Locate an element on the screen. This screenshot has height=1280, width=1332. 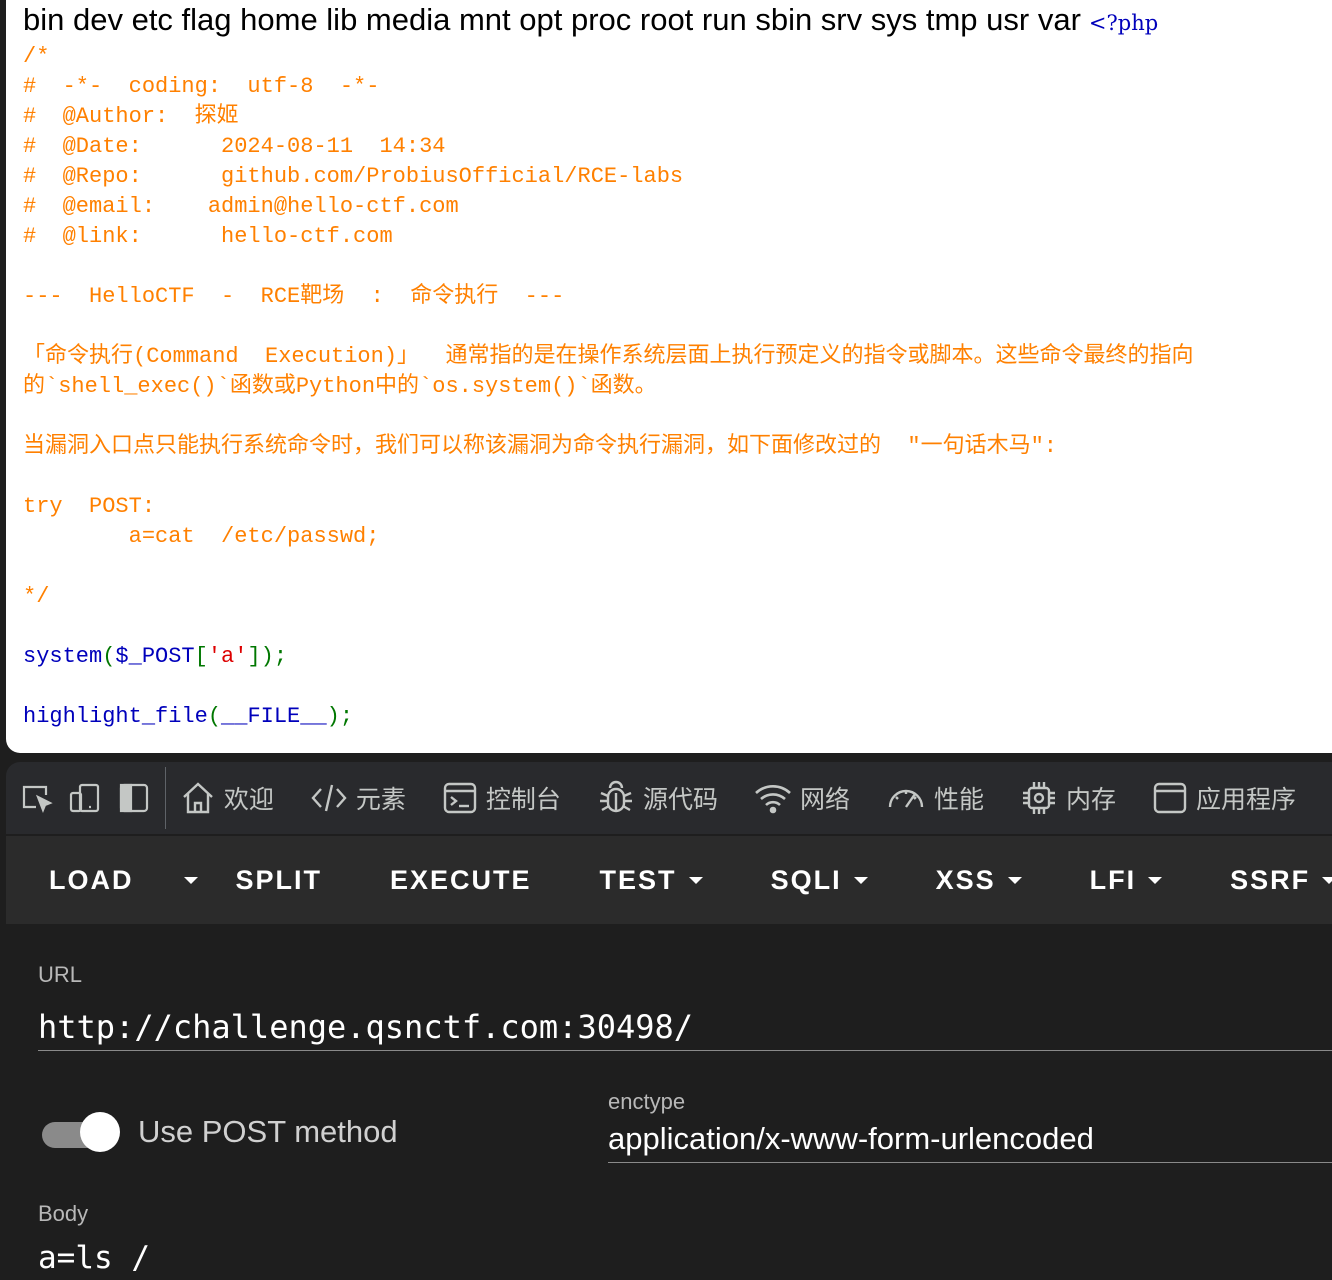
tab-performance: 性能 is located at coordinates (935, 798).